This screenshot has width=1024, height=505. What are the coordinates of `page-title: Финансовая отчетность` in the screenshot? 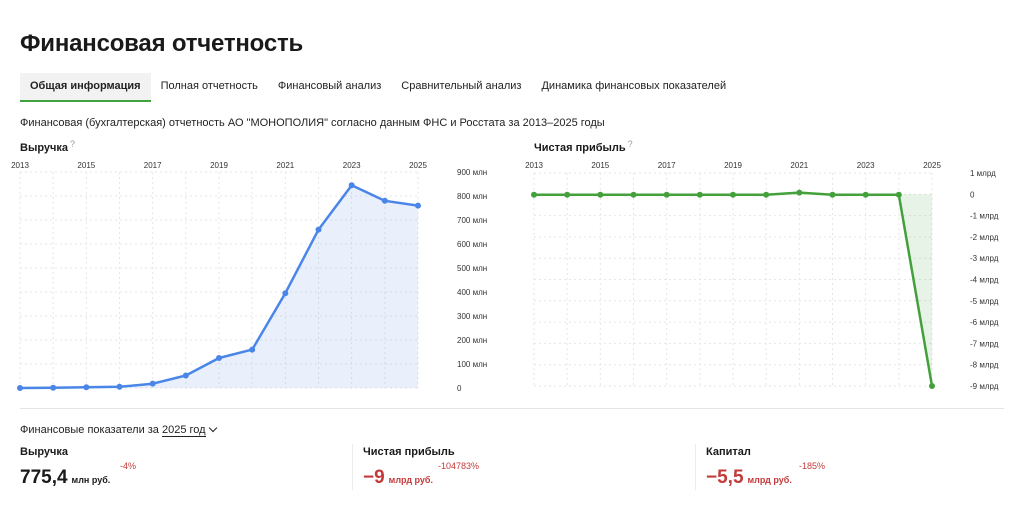 It's located at (162, 43).